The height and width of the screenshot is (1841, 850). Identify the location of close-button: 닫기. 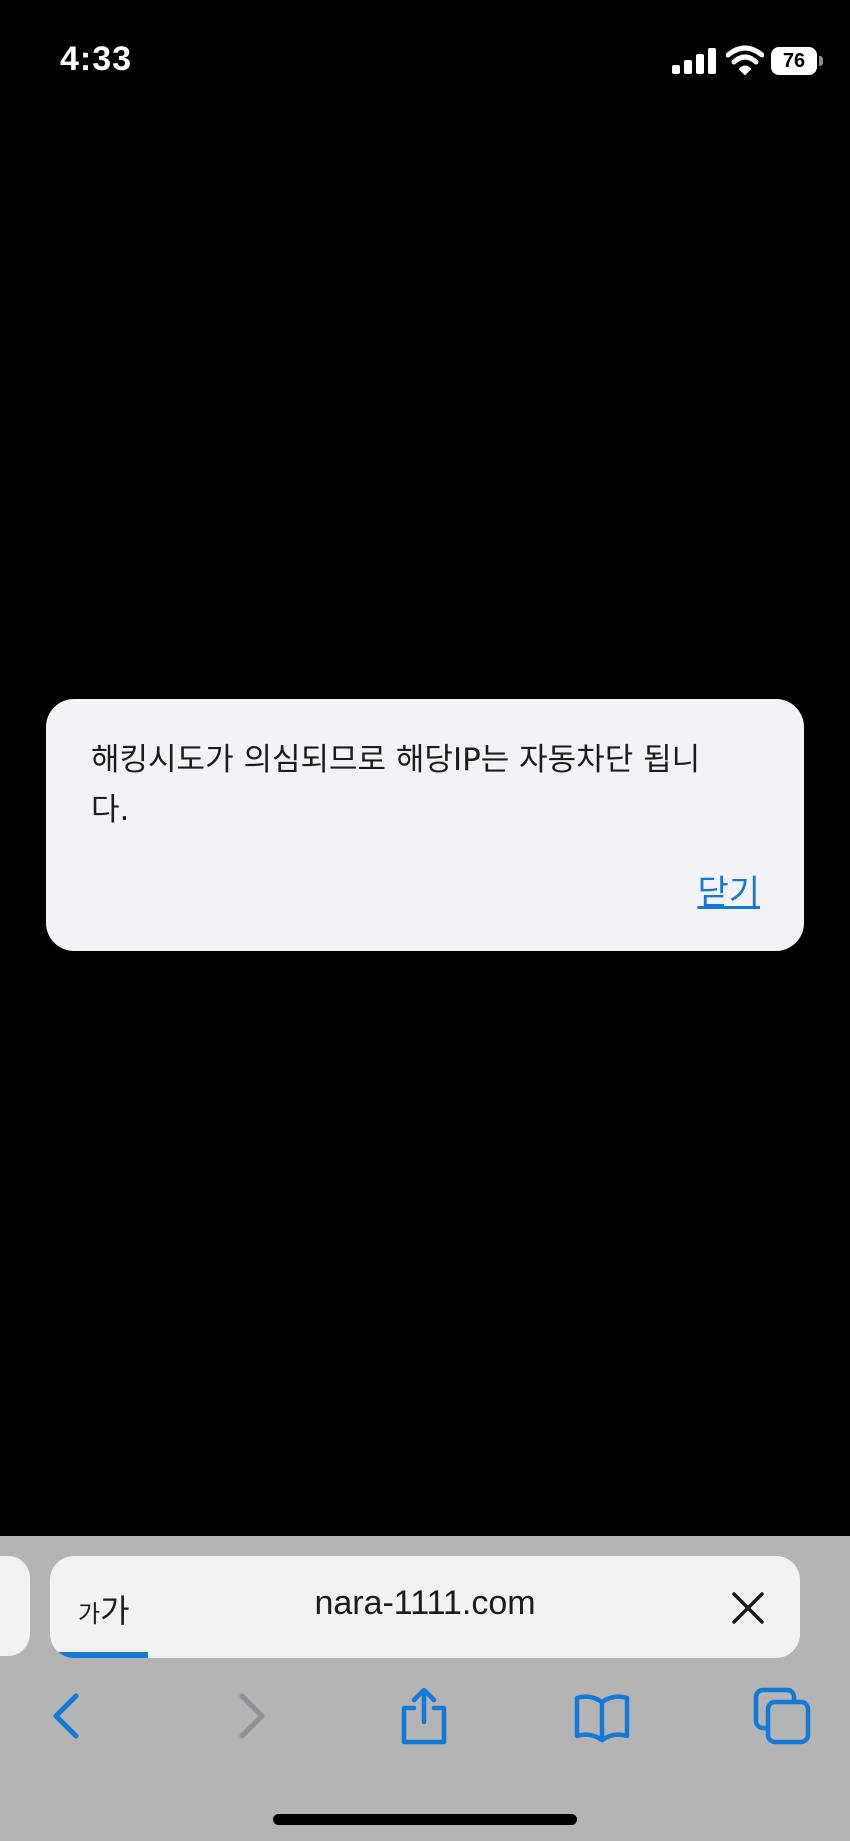
(728, 889).